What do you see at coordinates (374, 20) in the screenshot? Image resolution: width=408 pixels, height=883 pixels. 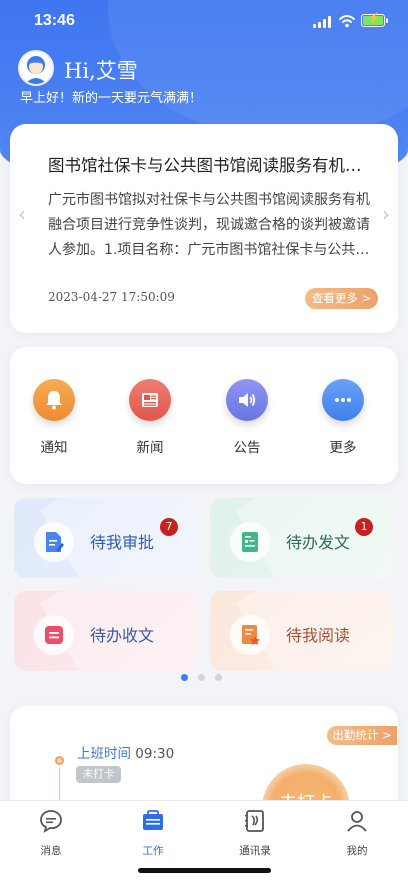 I see `battery-icon: ⚡` at bounding box center [374, 20].